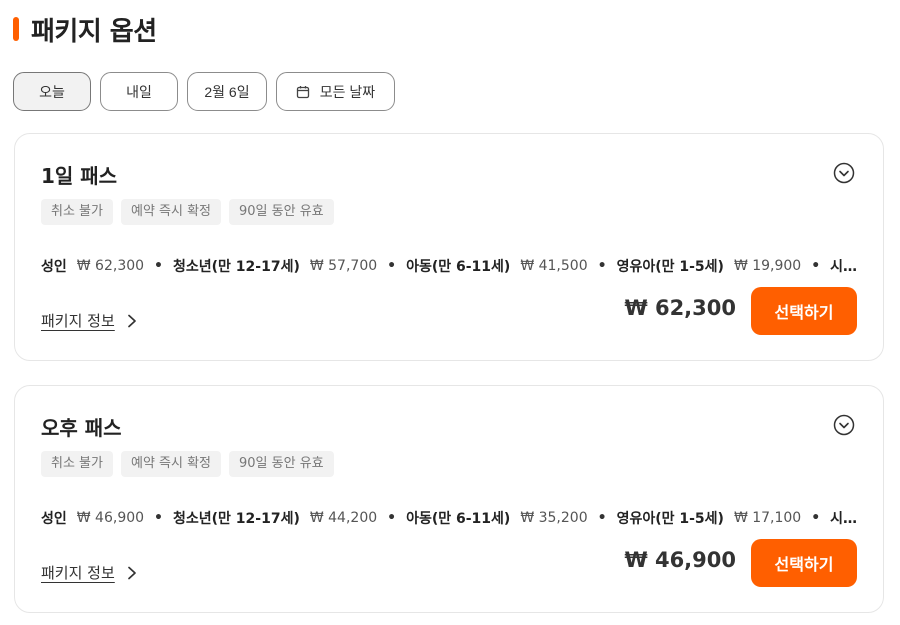 This screenshot has width=900, height=625. What do you see at coordinates (79, 176) in the screenshot?
I see `package-title: 1일 패스` at bounding box center [79, 176].